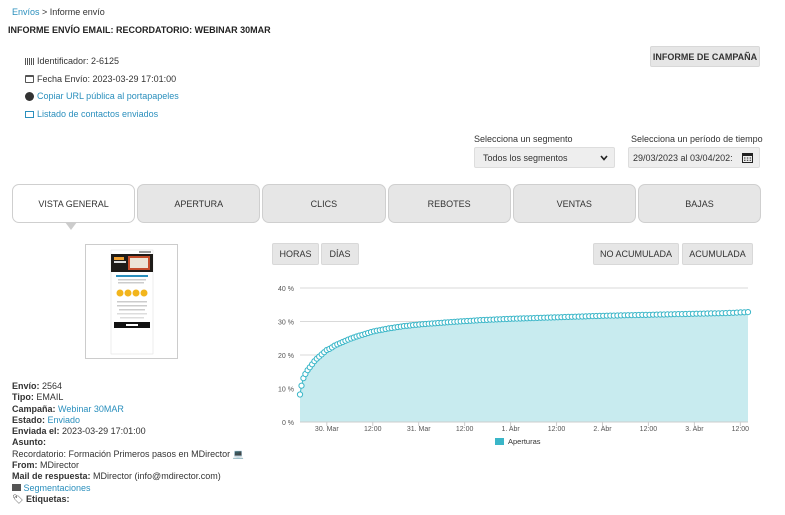  Describe the element at coordinates (524, 367) in the screenshot. I see `aperturas-area` at that location.